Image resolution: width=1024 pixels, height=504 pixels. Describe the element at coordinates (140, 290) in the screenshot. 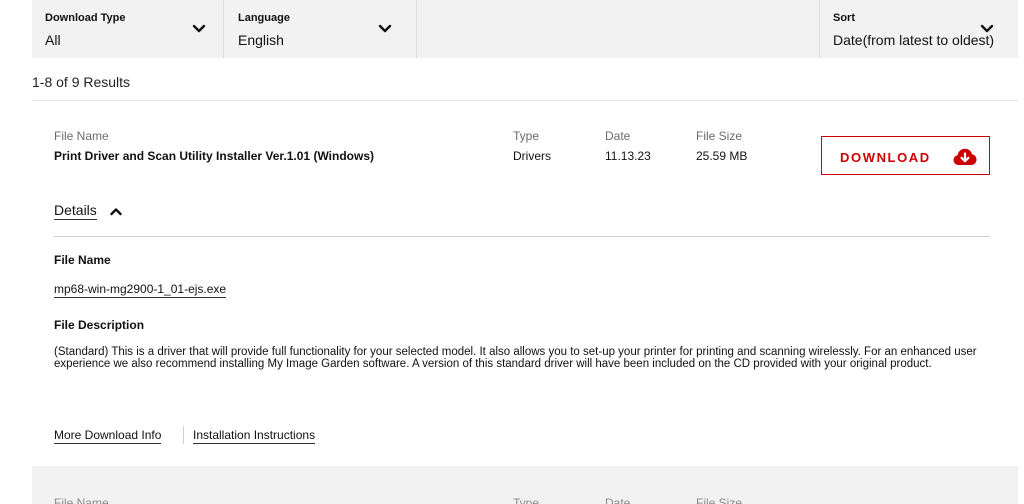

I see `file-name-link: mp68-win-mg2900-1_01-ejs.exe` at that location.